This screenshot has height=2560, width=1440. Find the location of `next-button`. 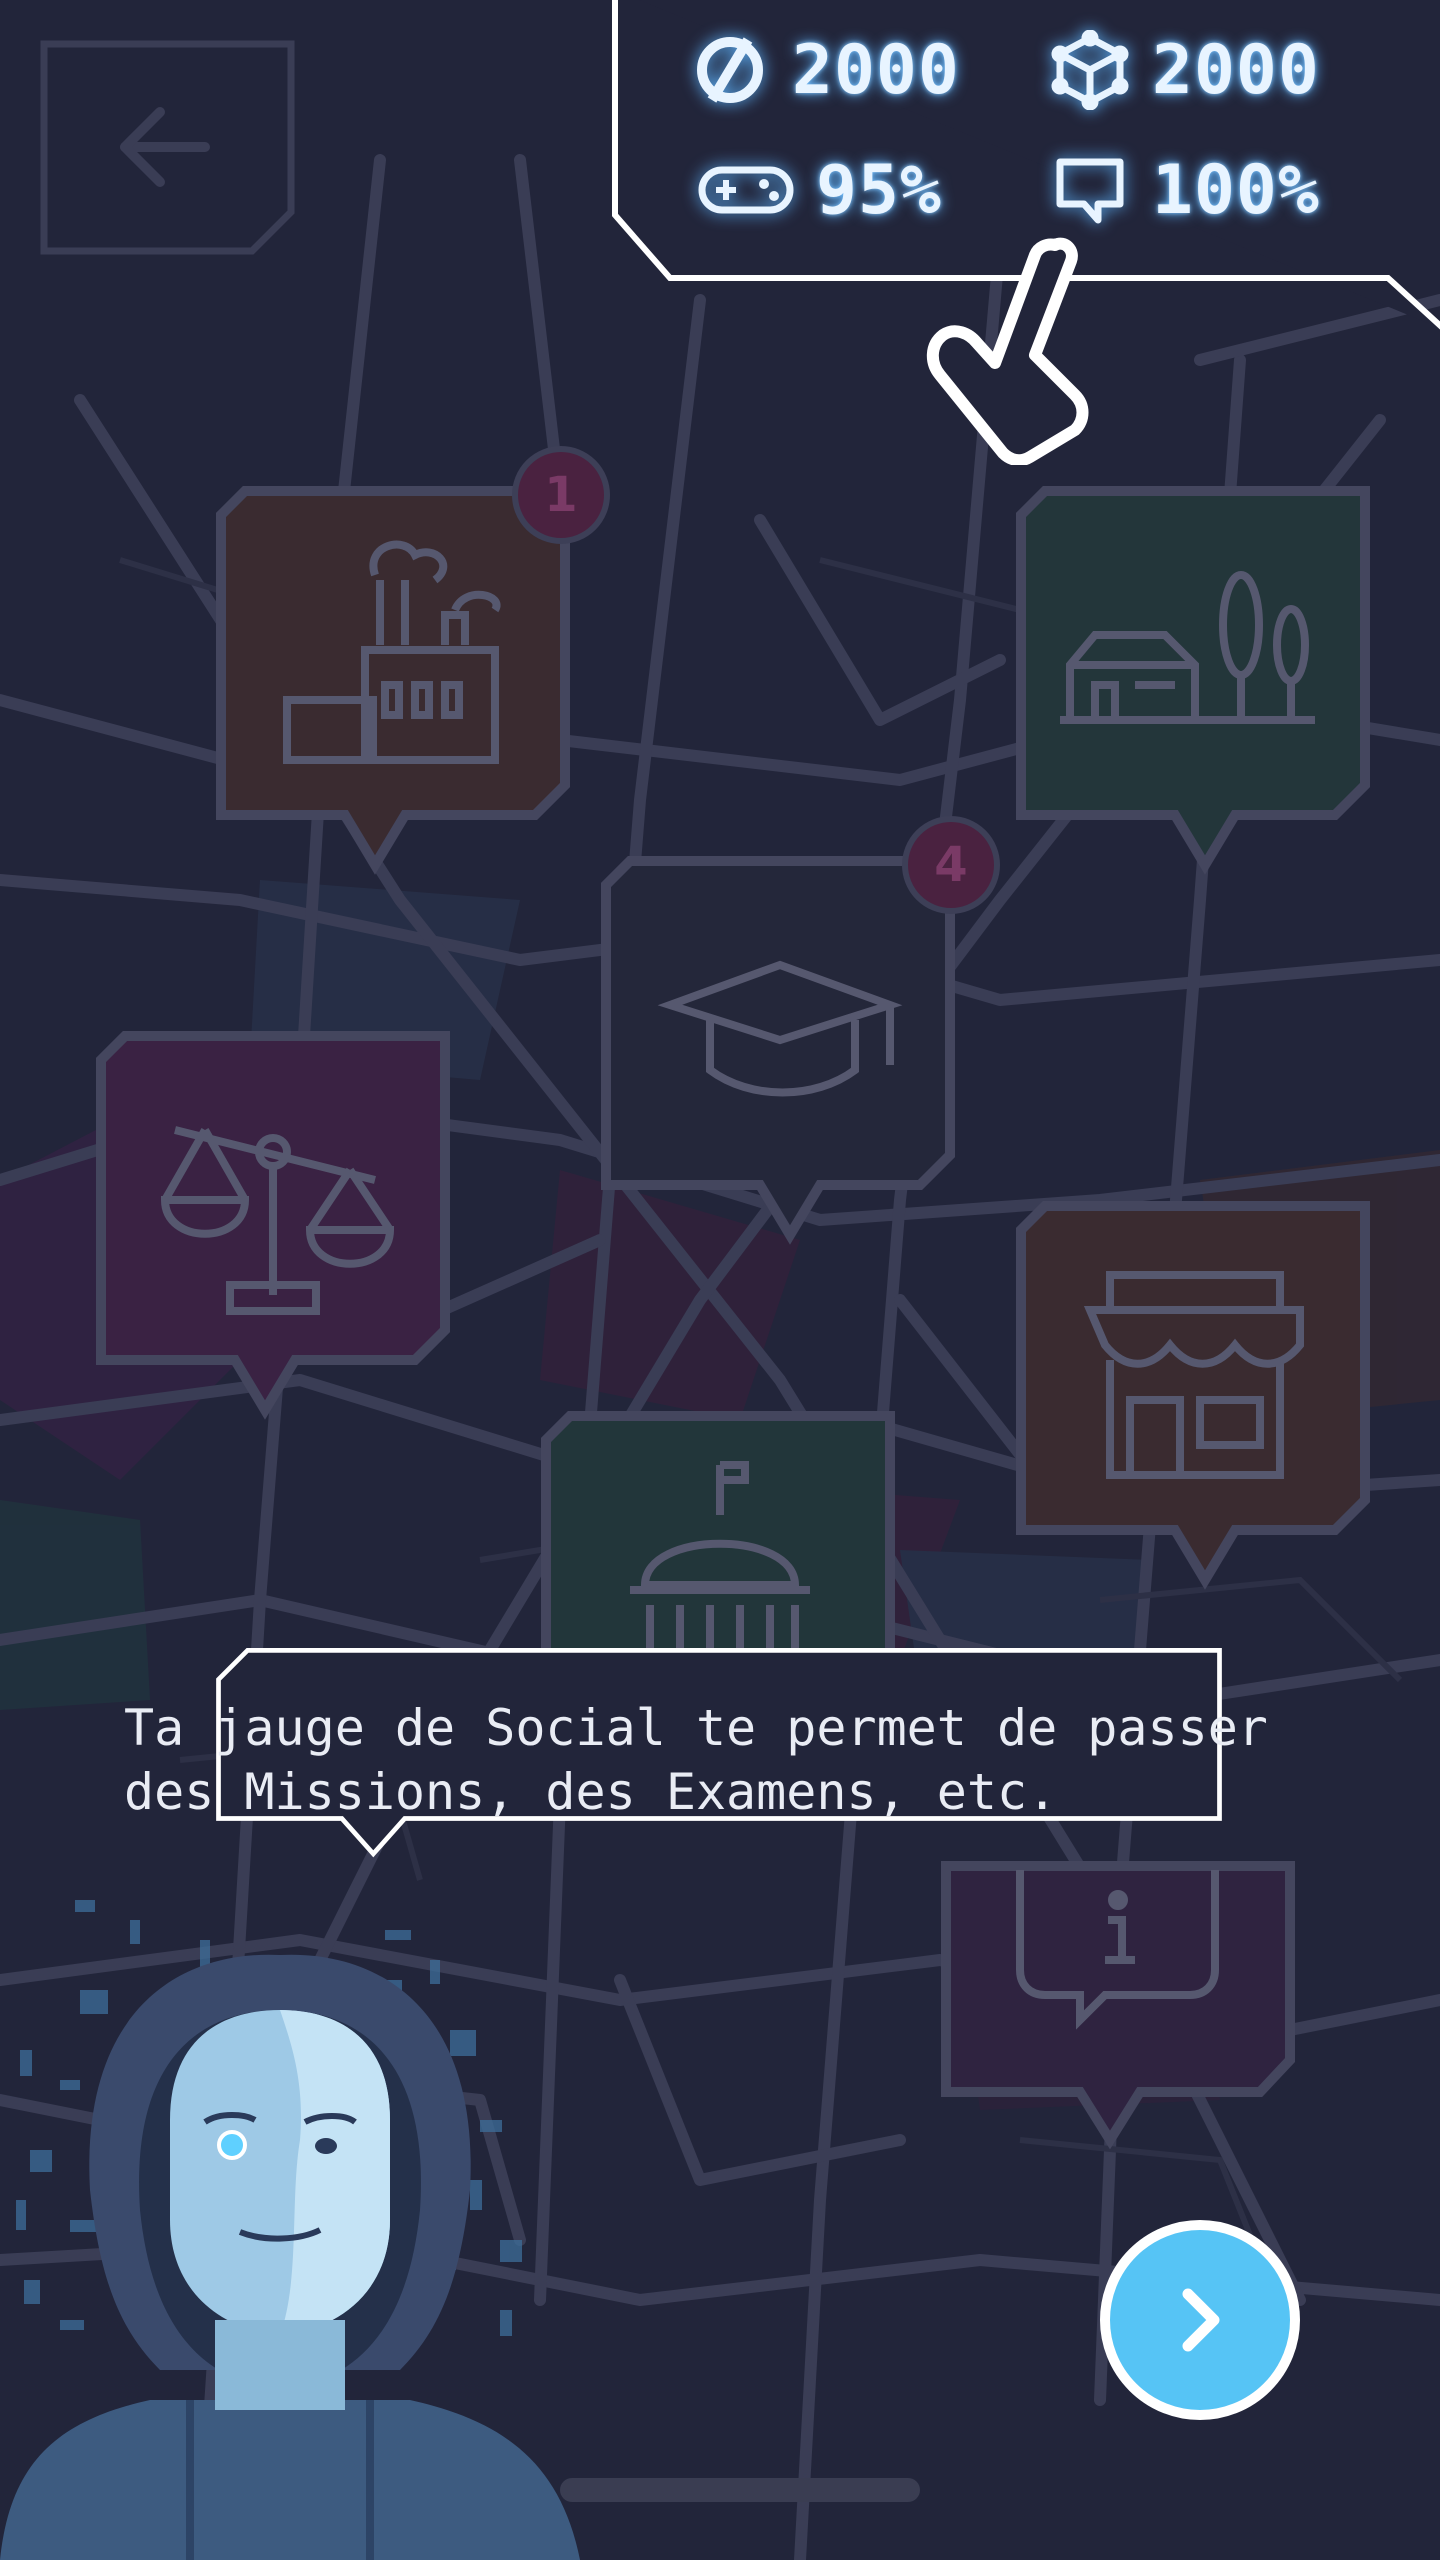

next-button is located at coordinates (1200, 2320).